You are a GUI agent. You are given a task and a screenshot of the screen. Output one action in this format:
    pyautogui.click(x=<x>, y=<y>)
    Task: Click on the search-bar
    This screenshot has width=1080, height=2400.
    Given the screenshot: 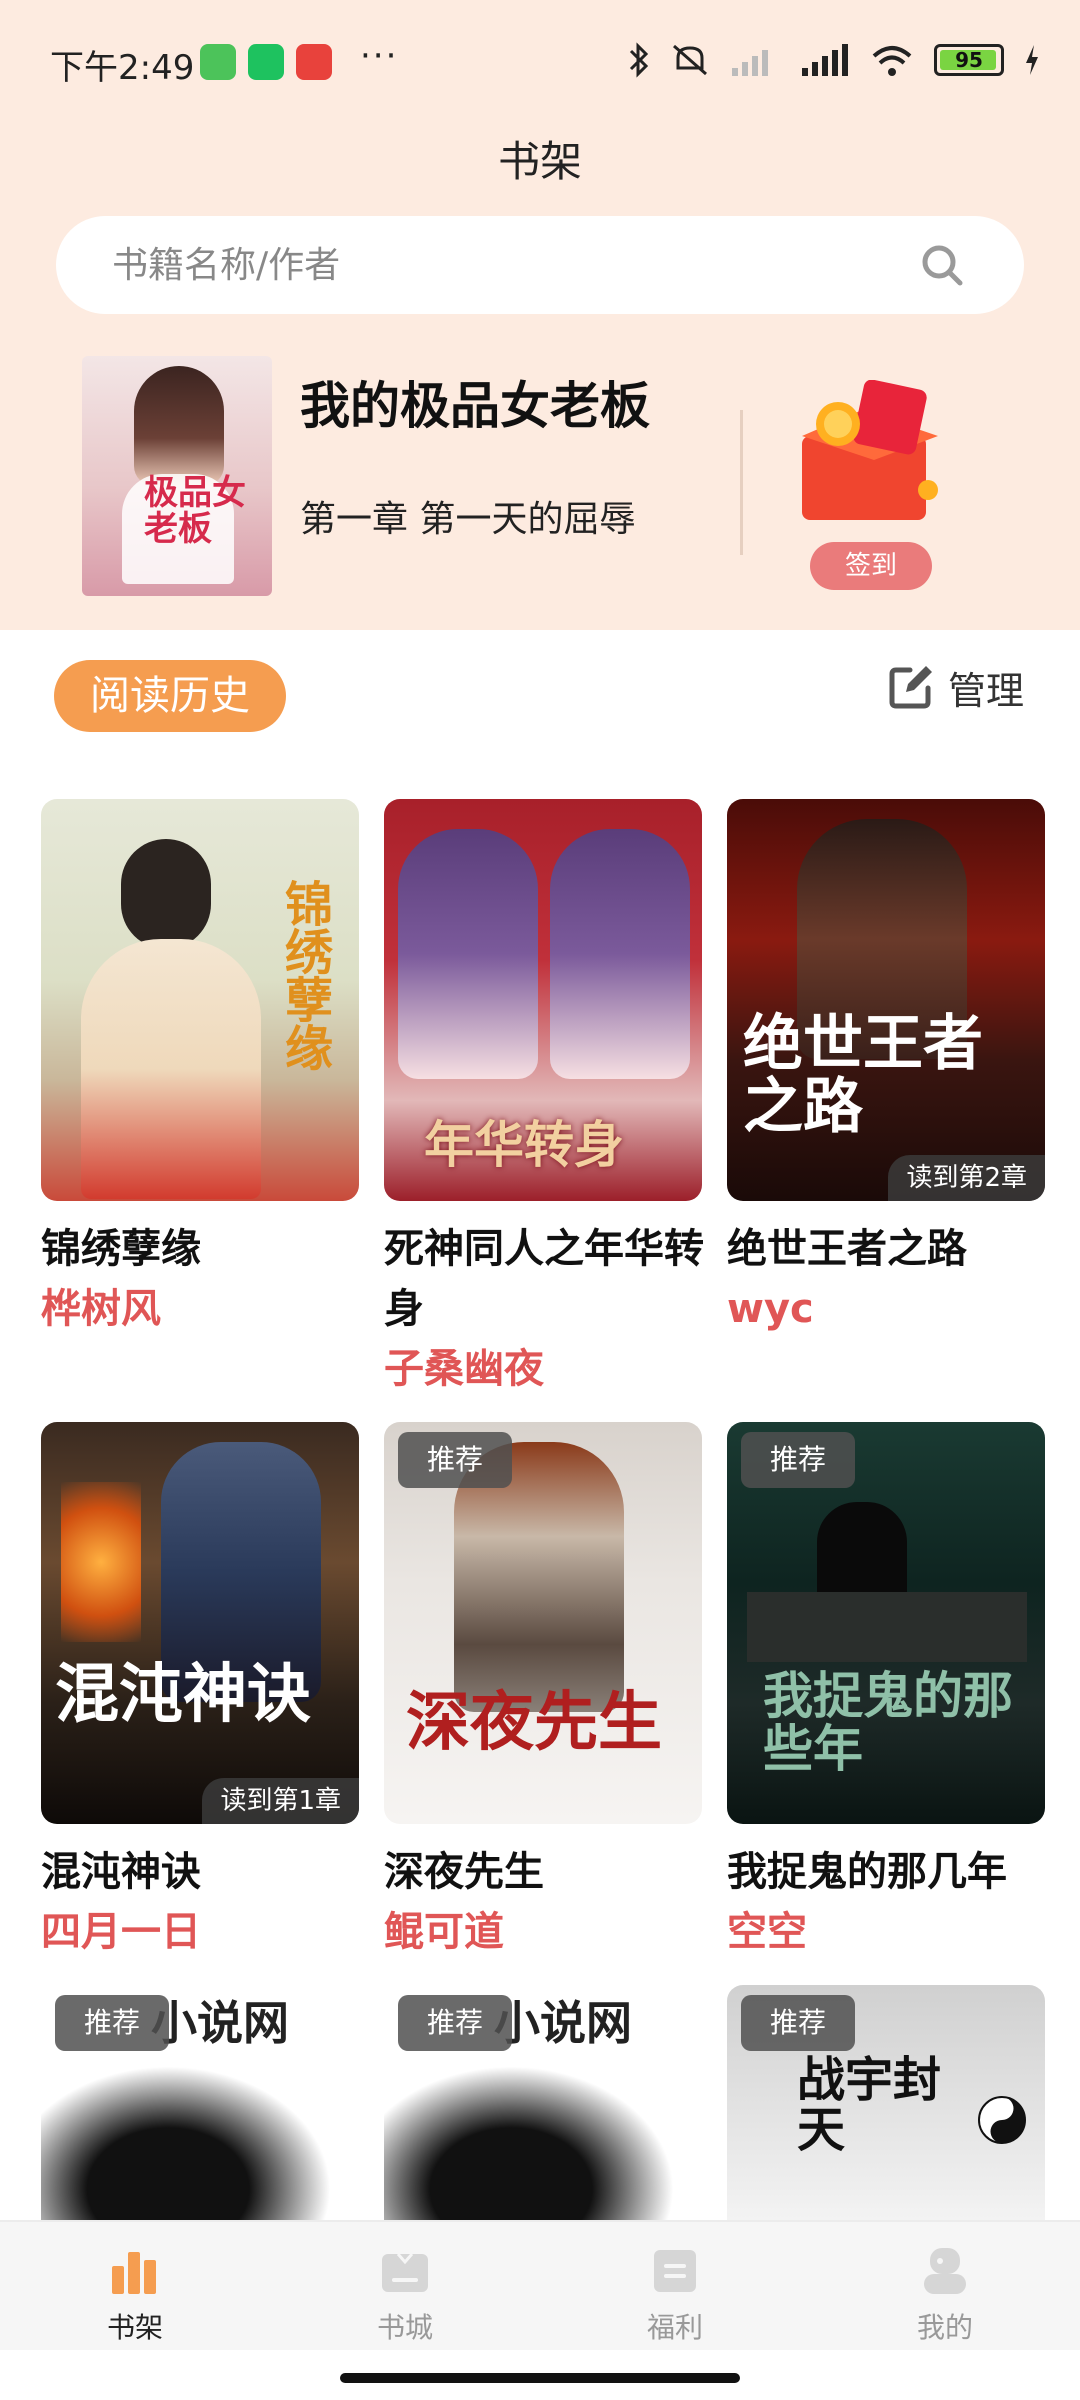 What is the action you would take?
    pyautogui.click(x=540, y=265)
    